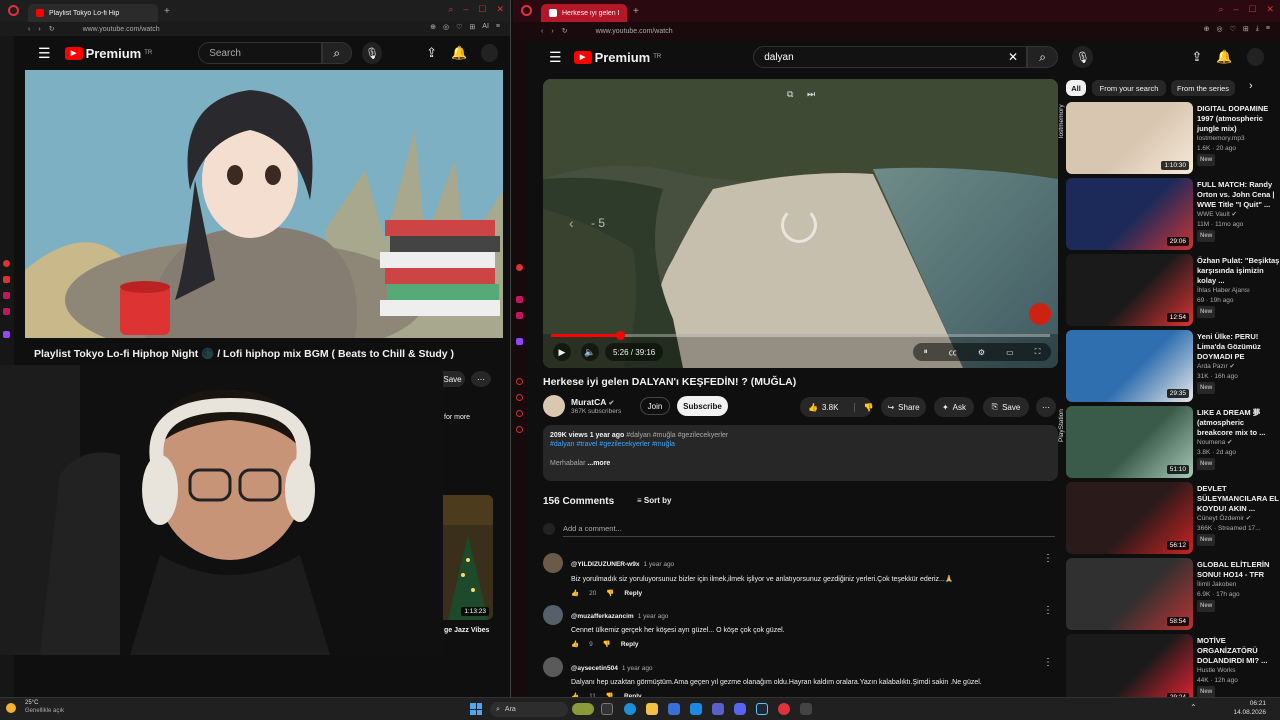 This screenshot has height=720, width=1280. I want to click on related-channel: Arda Pazır ✔, so click(1238, 367).